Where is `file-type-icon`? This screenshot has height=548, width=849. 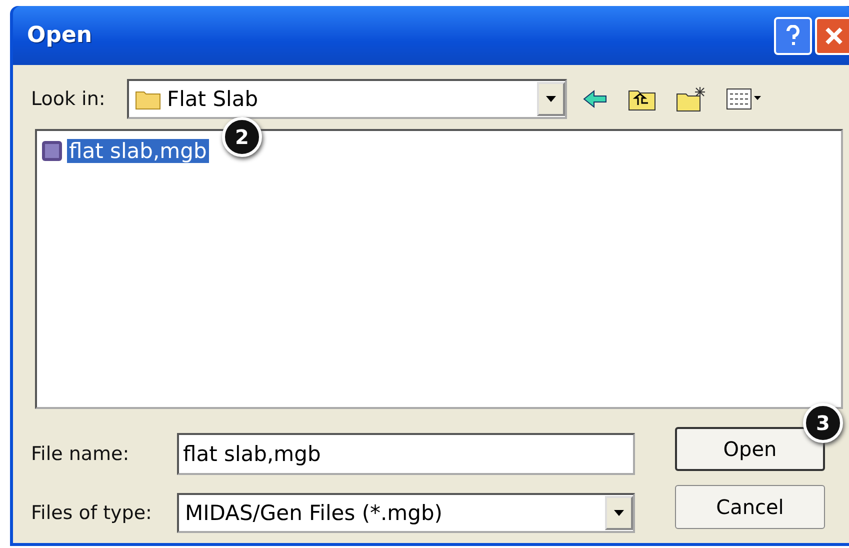
file-type-icon is located at coordinates (53, 151).